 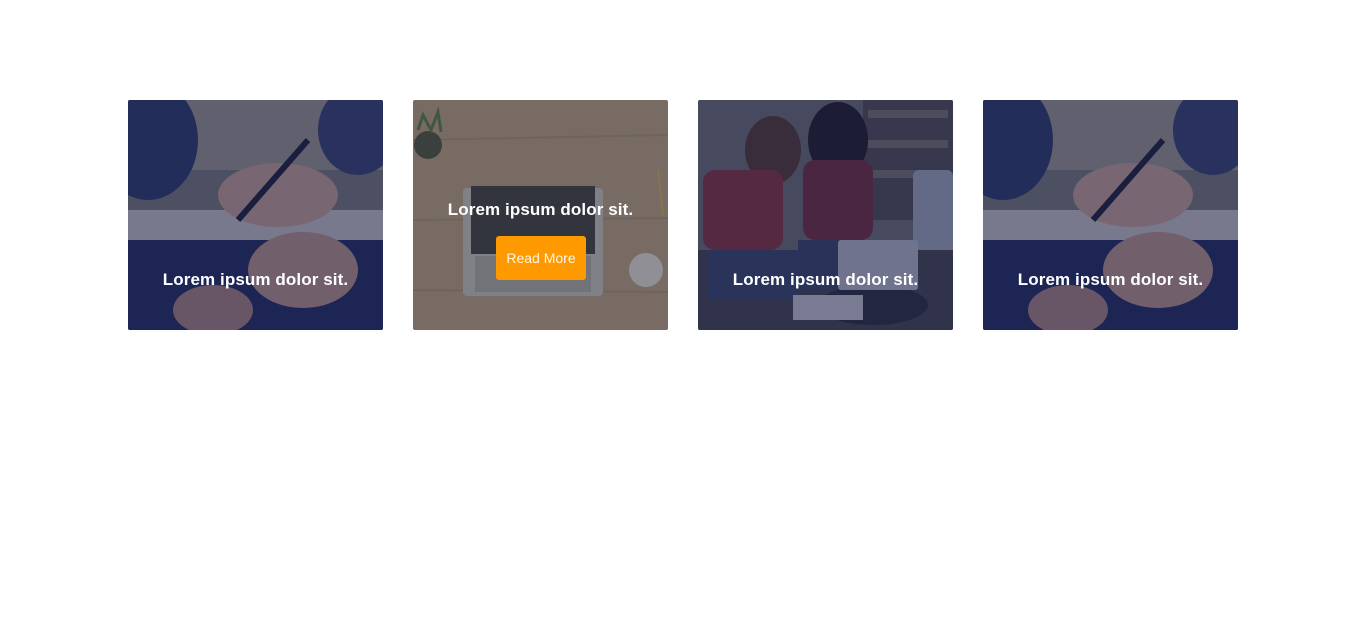 I want to click on card-4: Lorem ipsum dolor sit., so click(x=1110, y=215).